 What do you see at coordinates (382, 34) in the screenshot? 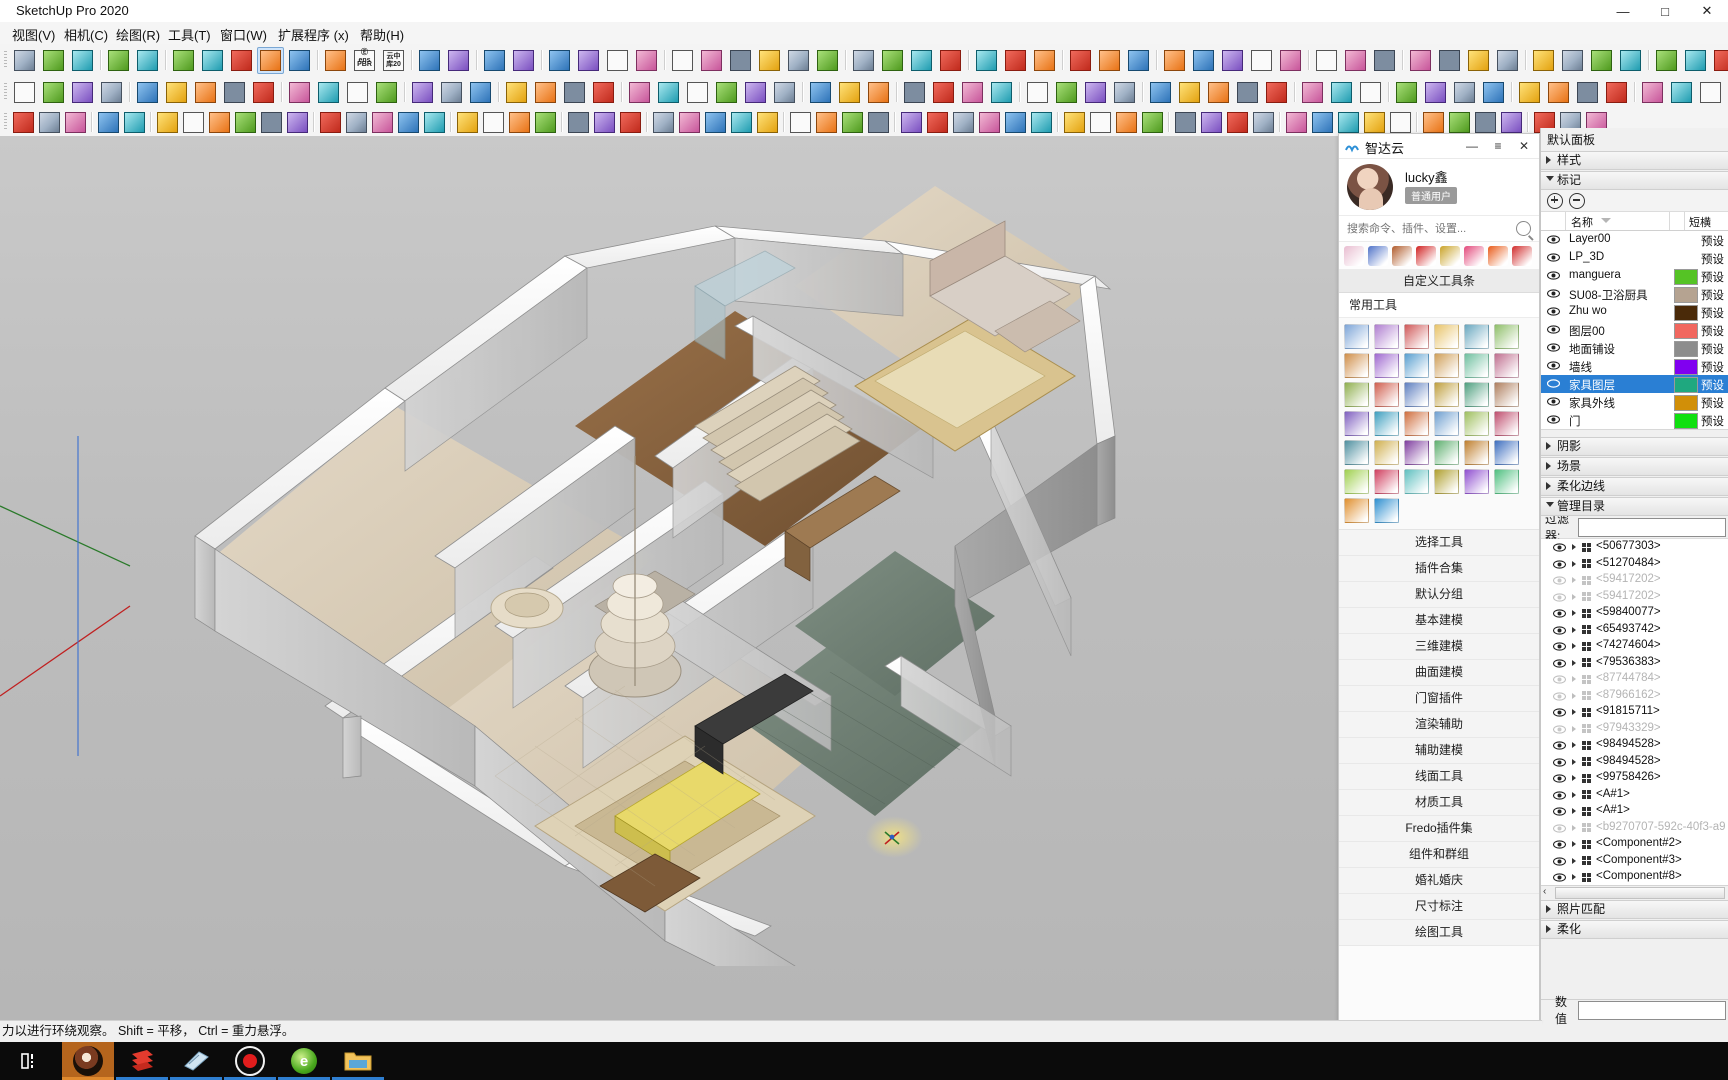
I see `menu-item-help: 帮助(H)` at bounding box center [382, 34].